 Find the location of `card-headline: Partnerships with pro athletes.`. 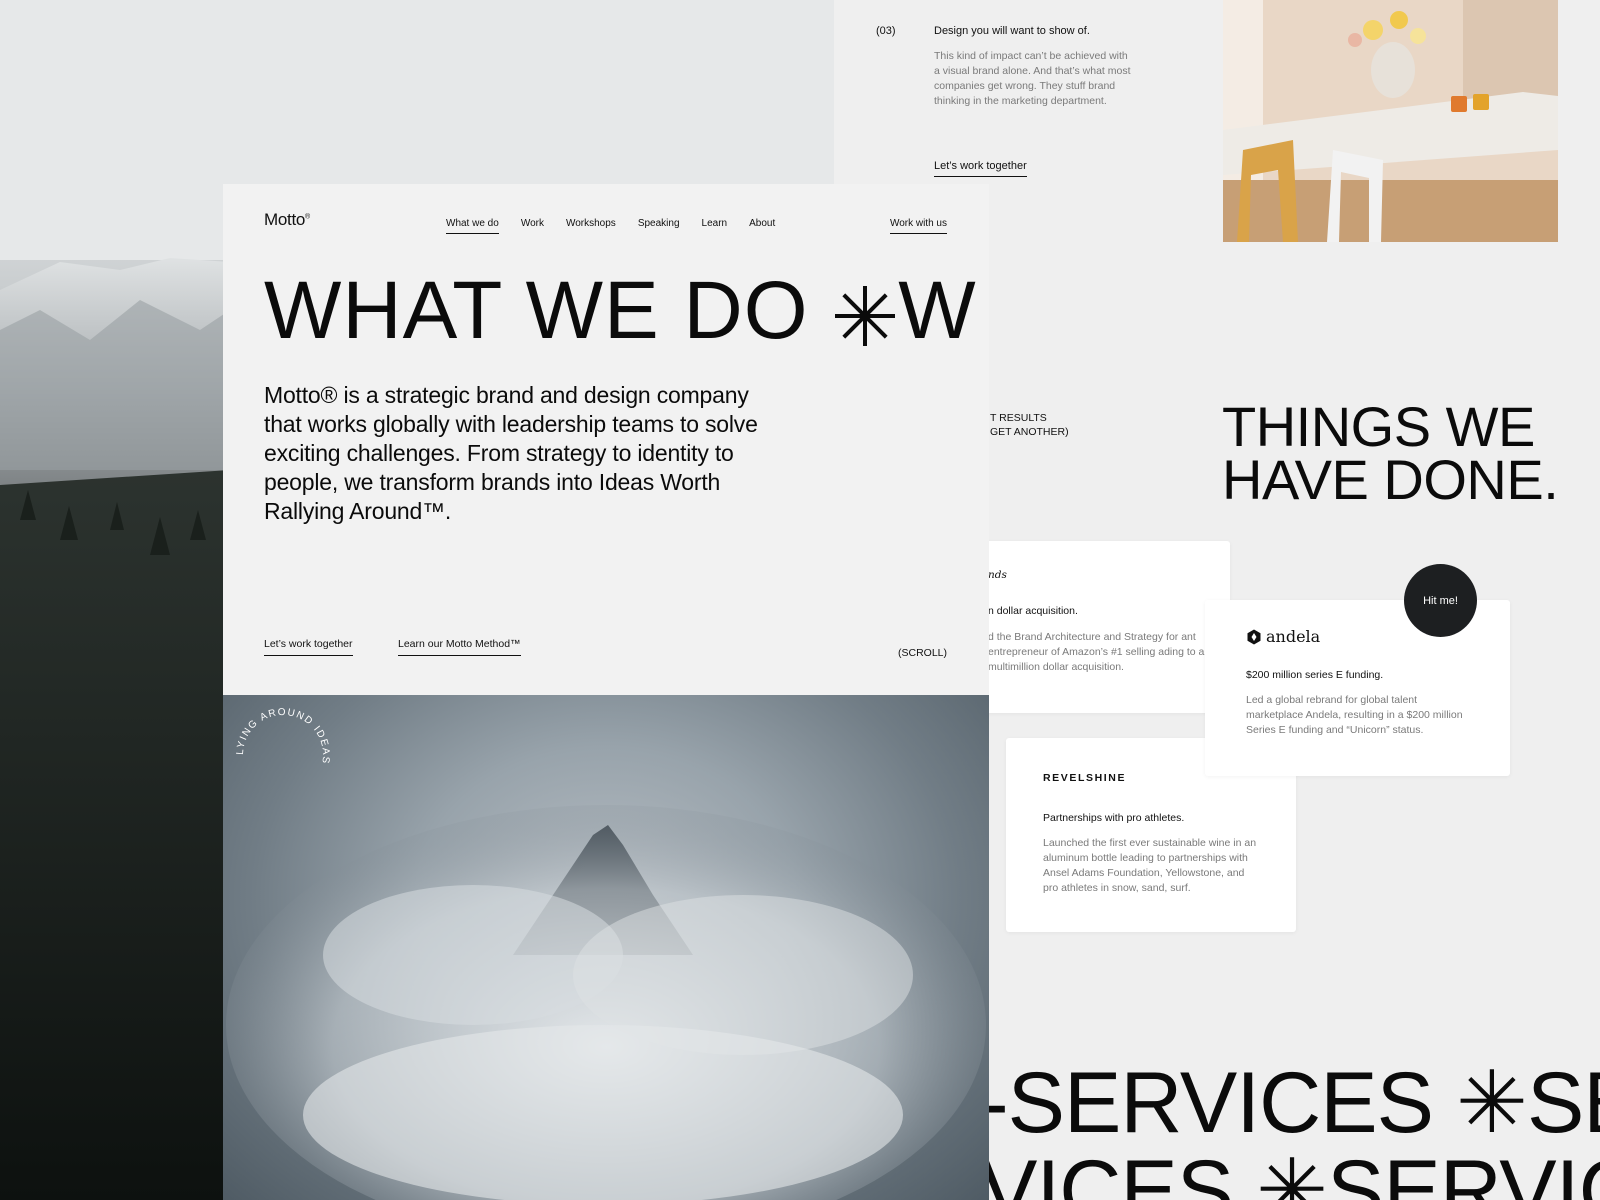

card-headline: Partnerships with pro athletes. is located at coordinates (1114, 818).